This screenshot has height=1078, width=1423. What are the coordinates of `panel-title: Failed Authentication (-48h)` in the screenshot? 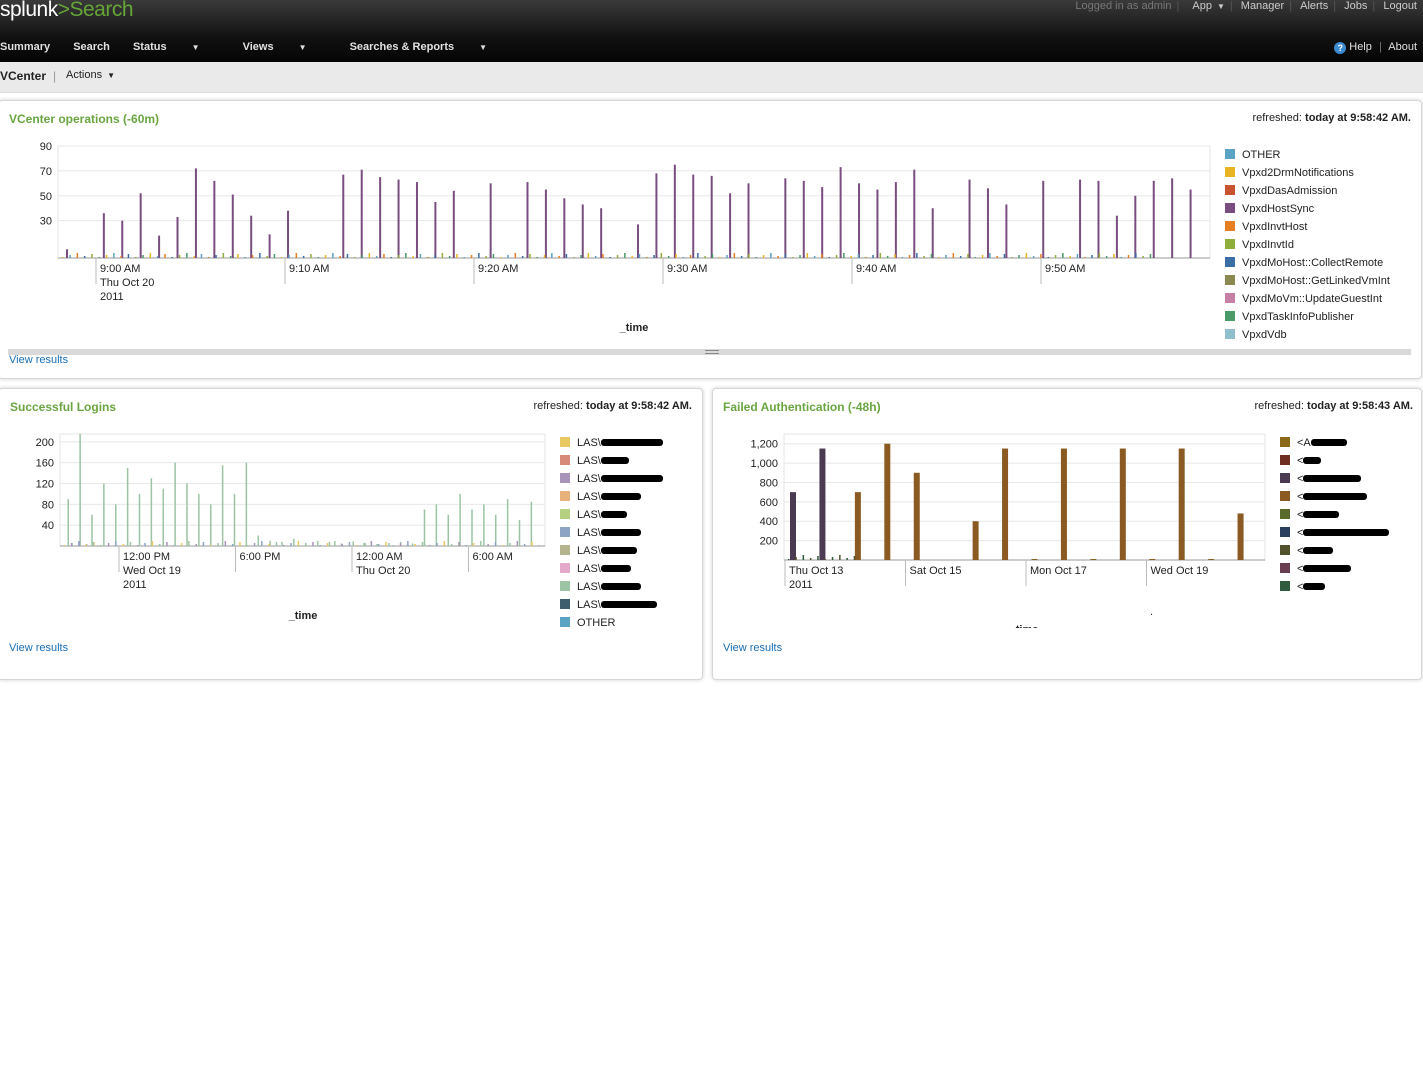 It's located at (802, 407).